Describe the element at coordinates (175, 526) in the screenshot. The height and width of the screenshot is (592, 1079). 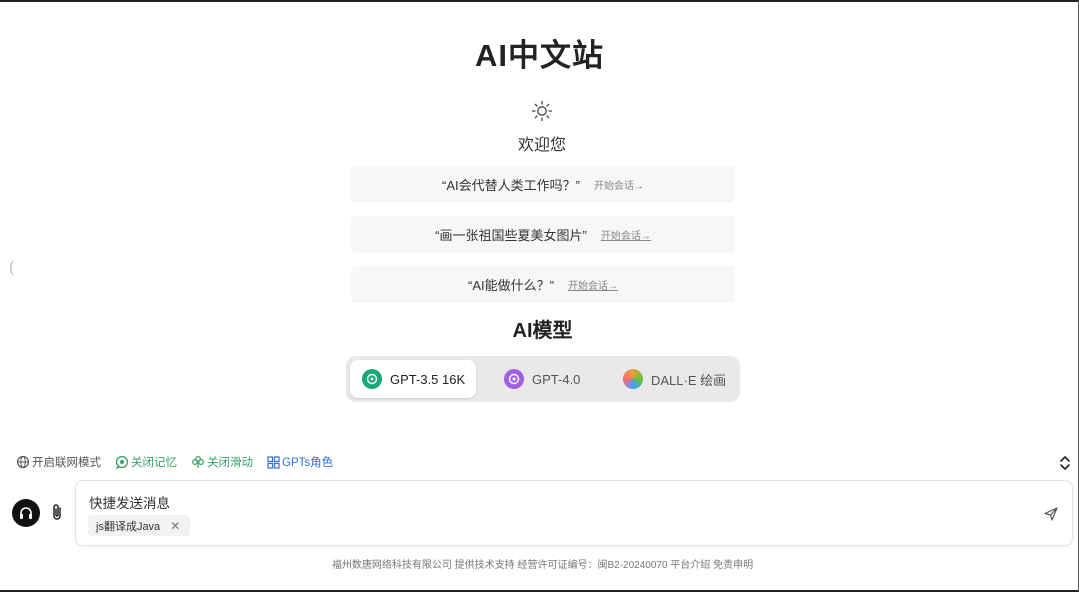
I see `close-icon: ✕` at that location.